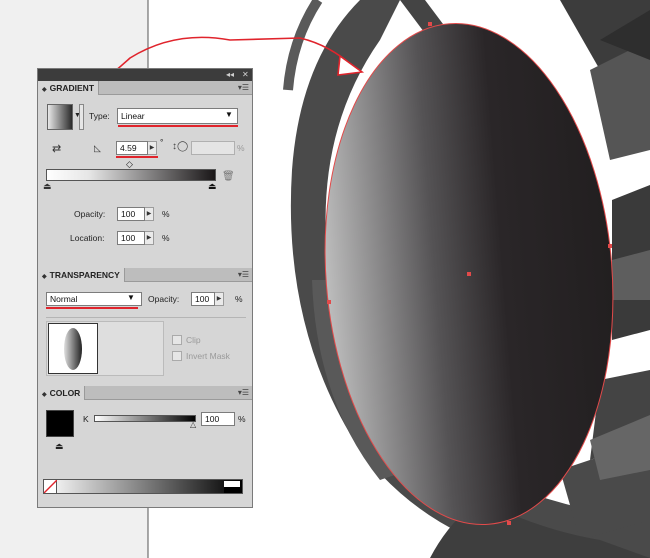 The image size is (650, 558). What do you see at coordinates (56, 148) in the screenshot?
I see `reverse-gradient-icon: ⇄` at bounding box center [56, 148].